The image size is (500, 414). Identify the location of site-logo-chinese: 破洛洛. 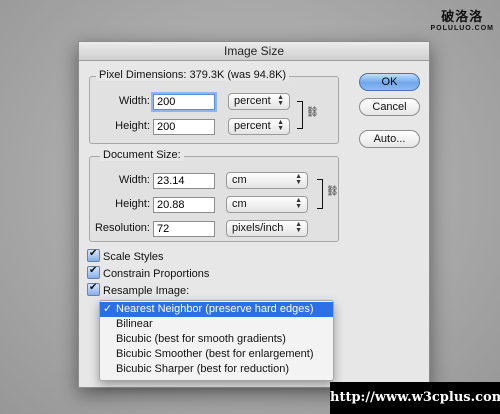
(462, 17).